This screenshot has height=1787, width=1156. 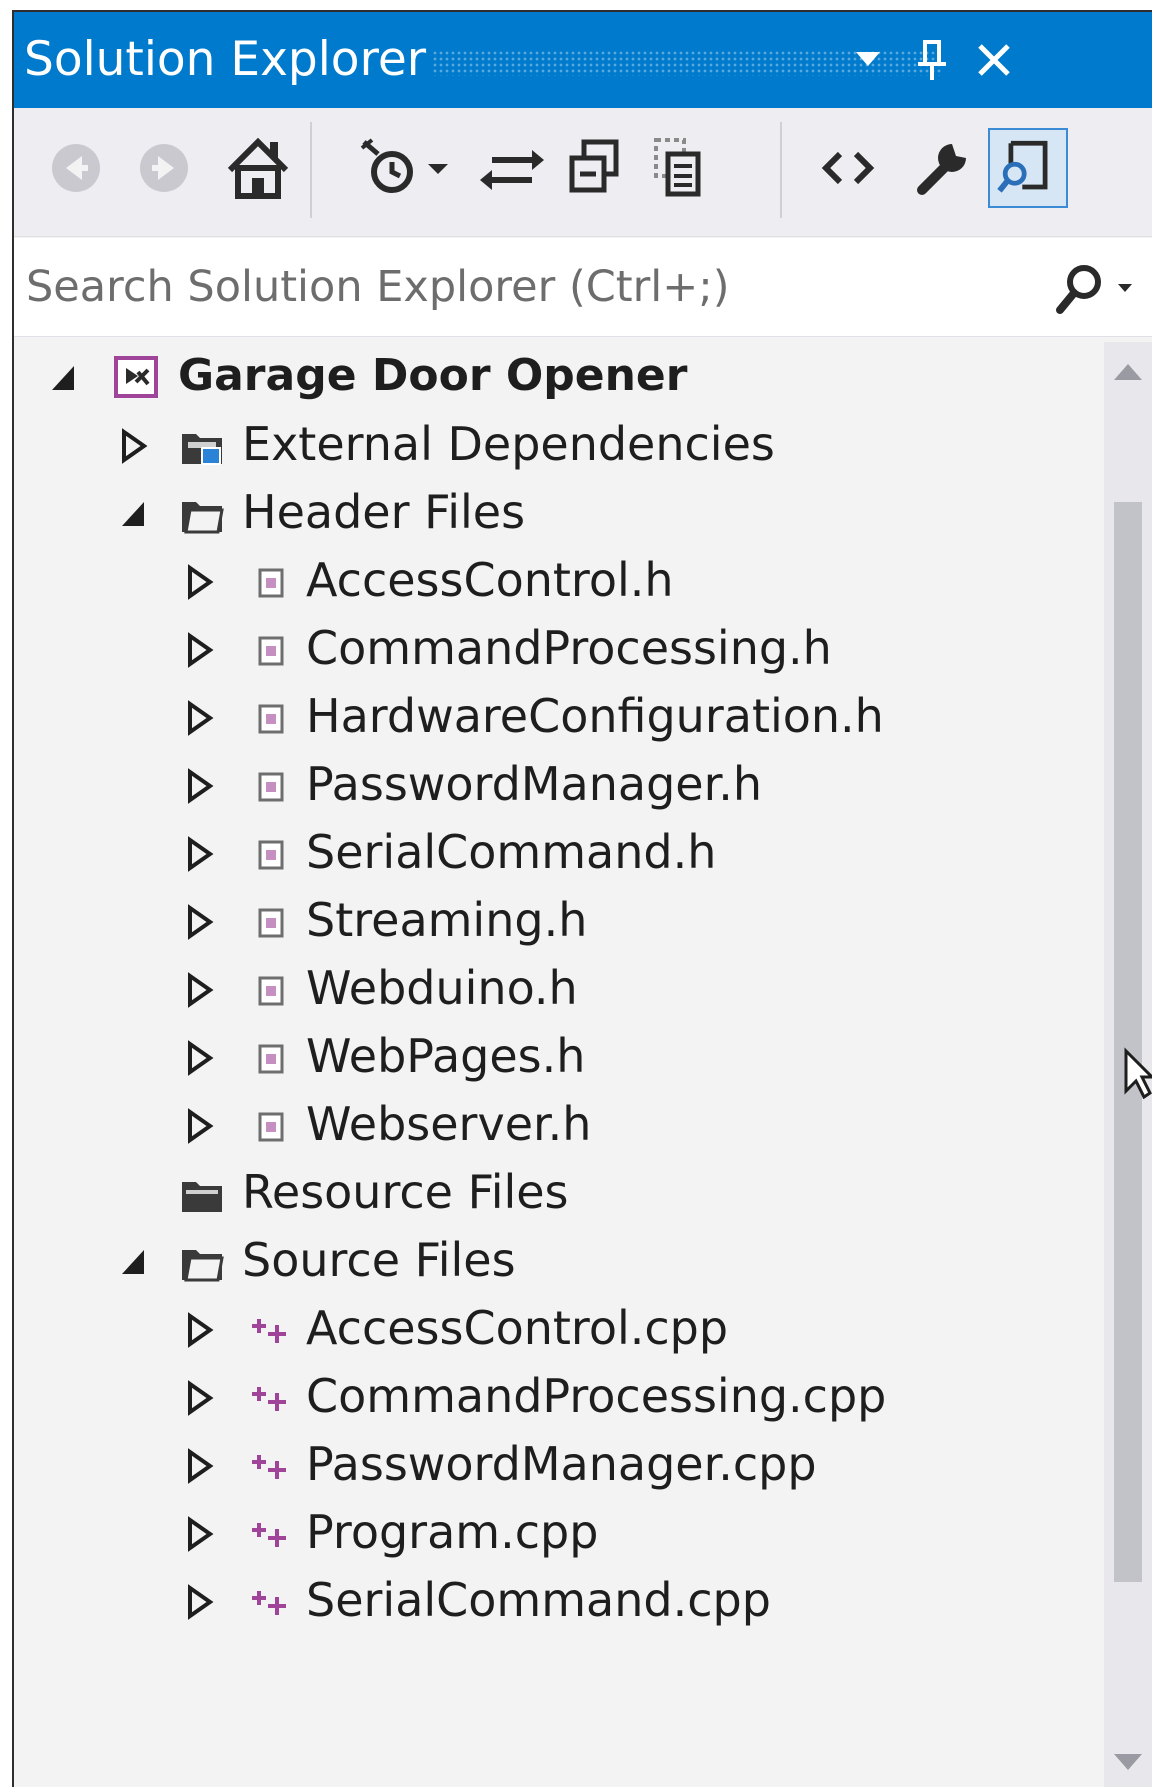 What do you see at coordinates (994, 60) in the screenshot?
I see `close-button` at bounding box center [994, 60].